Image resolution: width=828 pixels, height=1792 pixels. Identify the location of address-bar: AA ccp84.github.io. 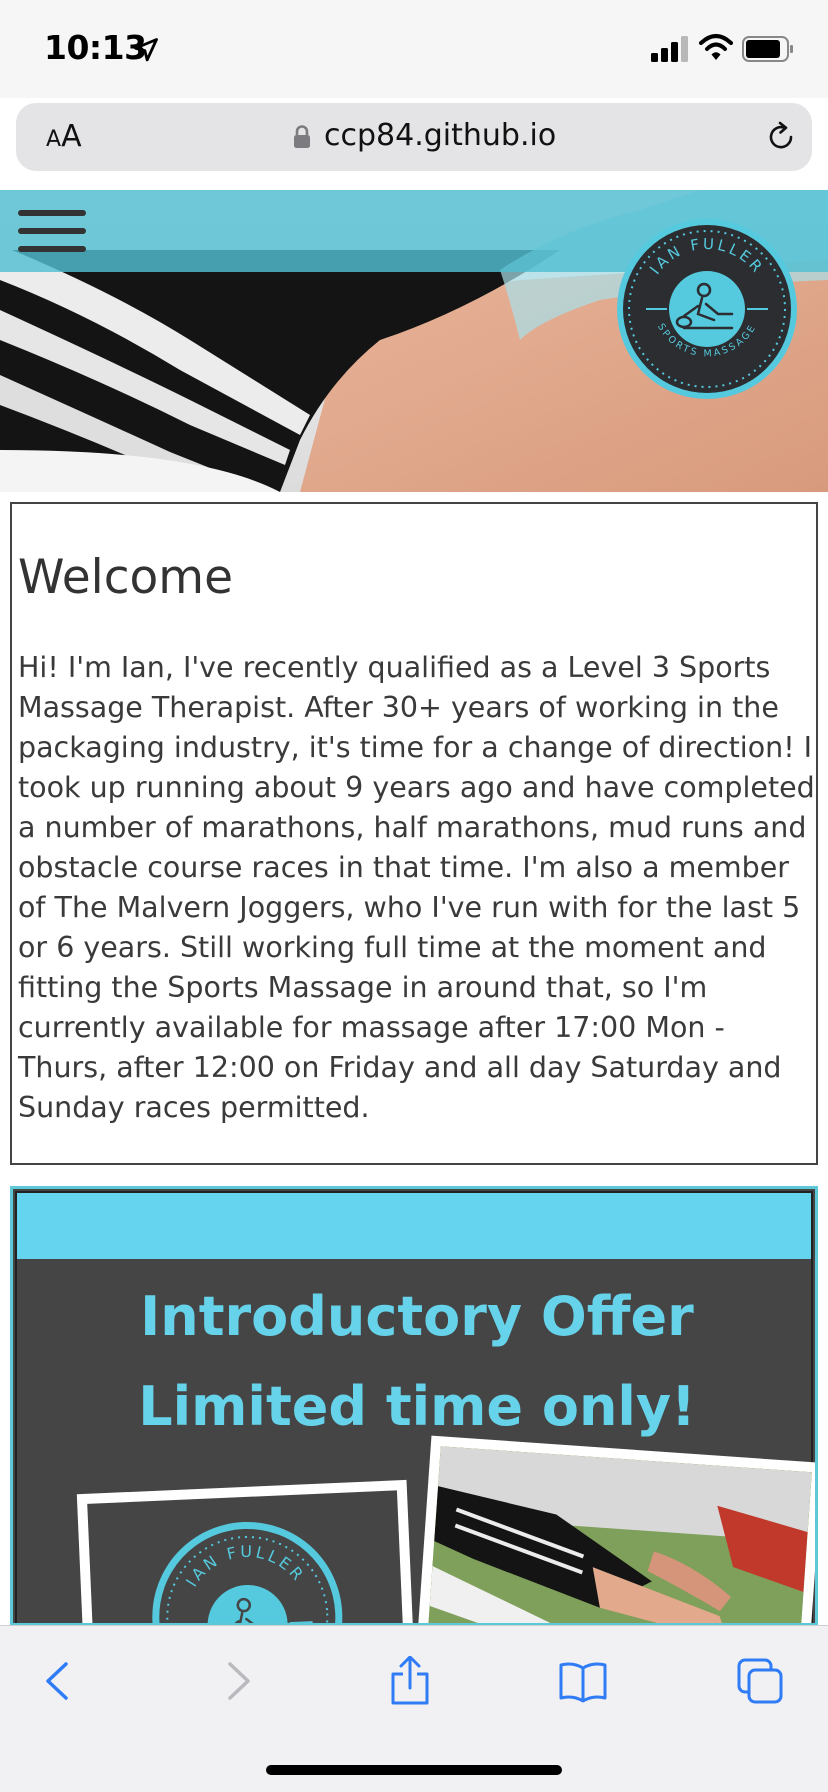
(414, 137).